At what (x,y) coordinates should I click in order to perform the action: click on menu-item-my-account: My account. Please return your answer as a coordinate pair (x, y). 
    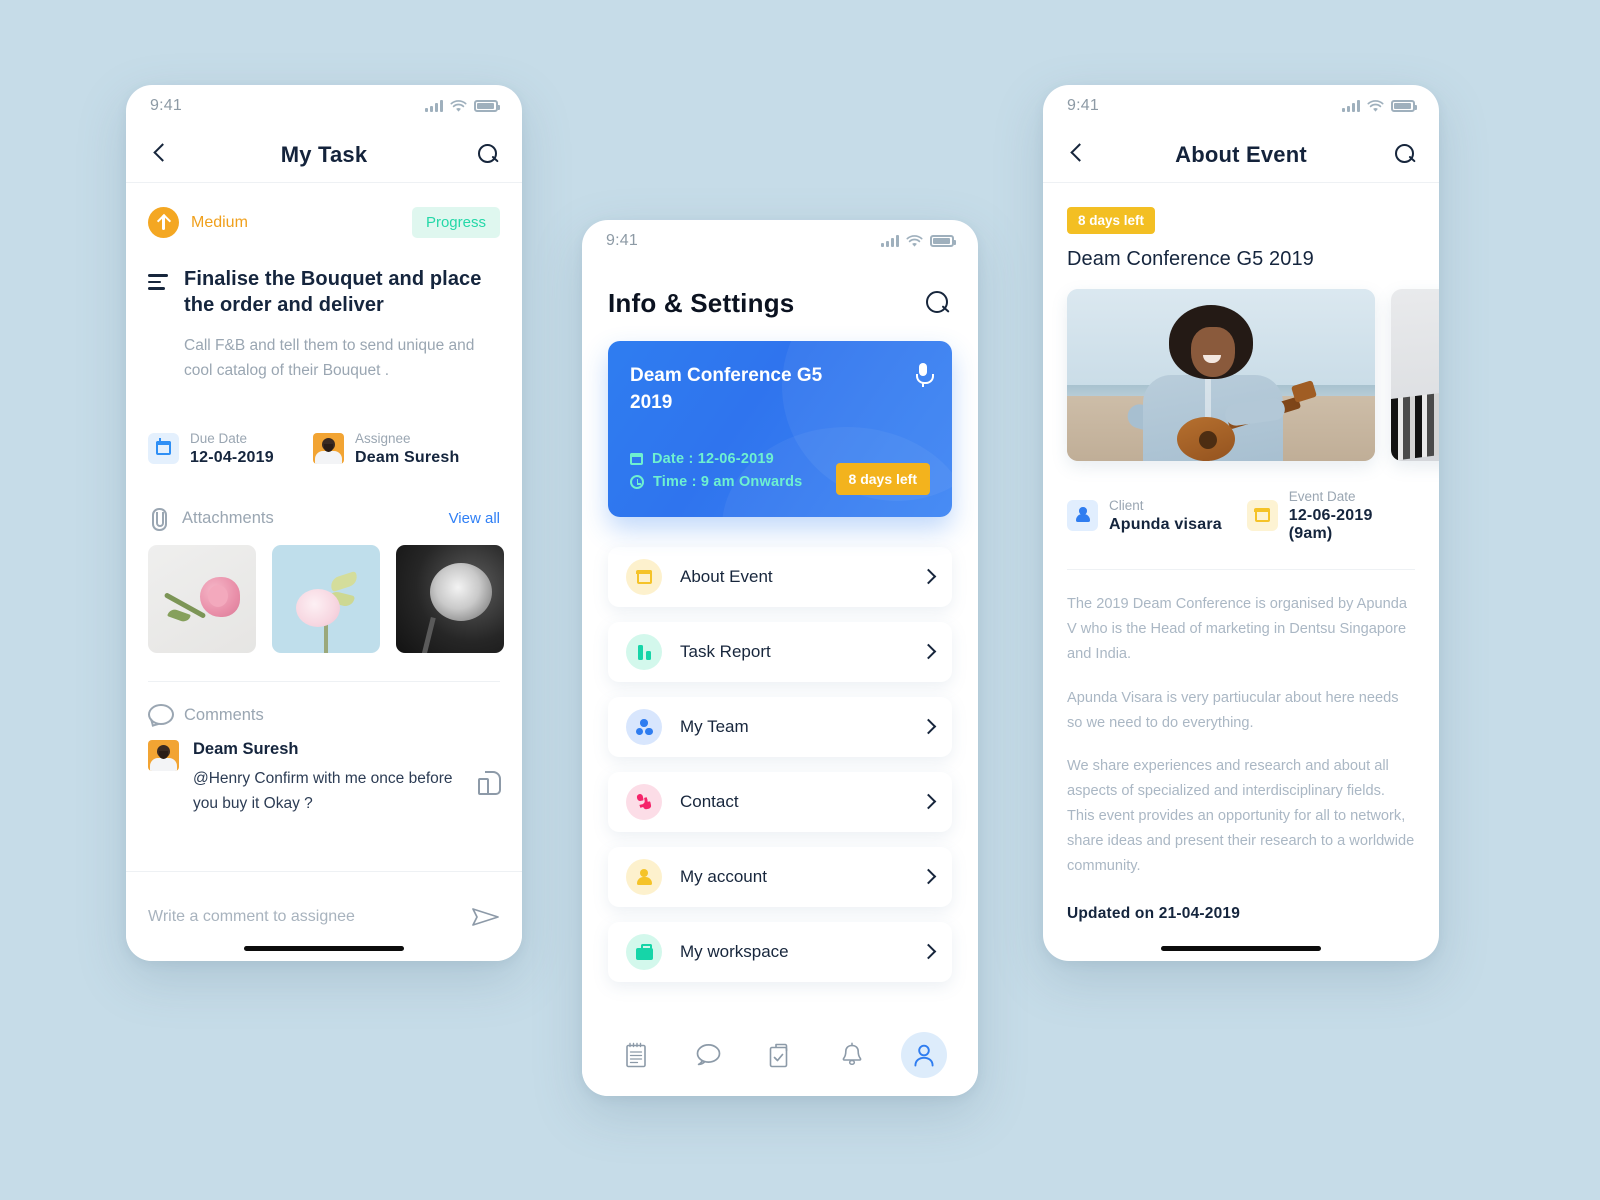
    Looking at the image, I should click on (780, 877).